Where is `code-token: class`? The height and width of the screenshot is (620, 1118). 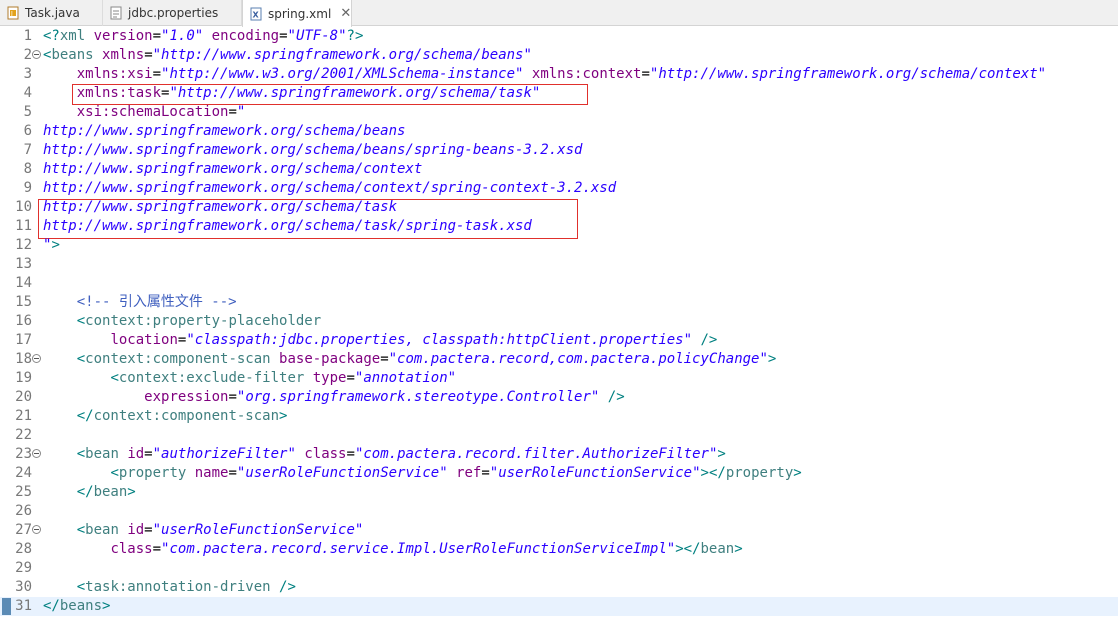
code-token: class is located at coordinates (131, 549).